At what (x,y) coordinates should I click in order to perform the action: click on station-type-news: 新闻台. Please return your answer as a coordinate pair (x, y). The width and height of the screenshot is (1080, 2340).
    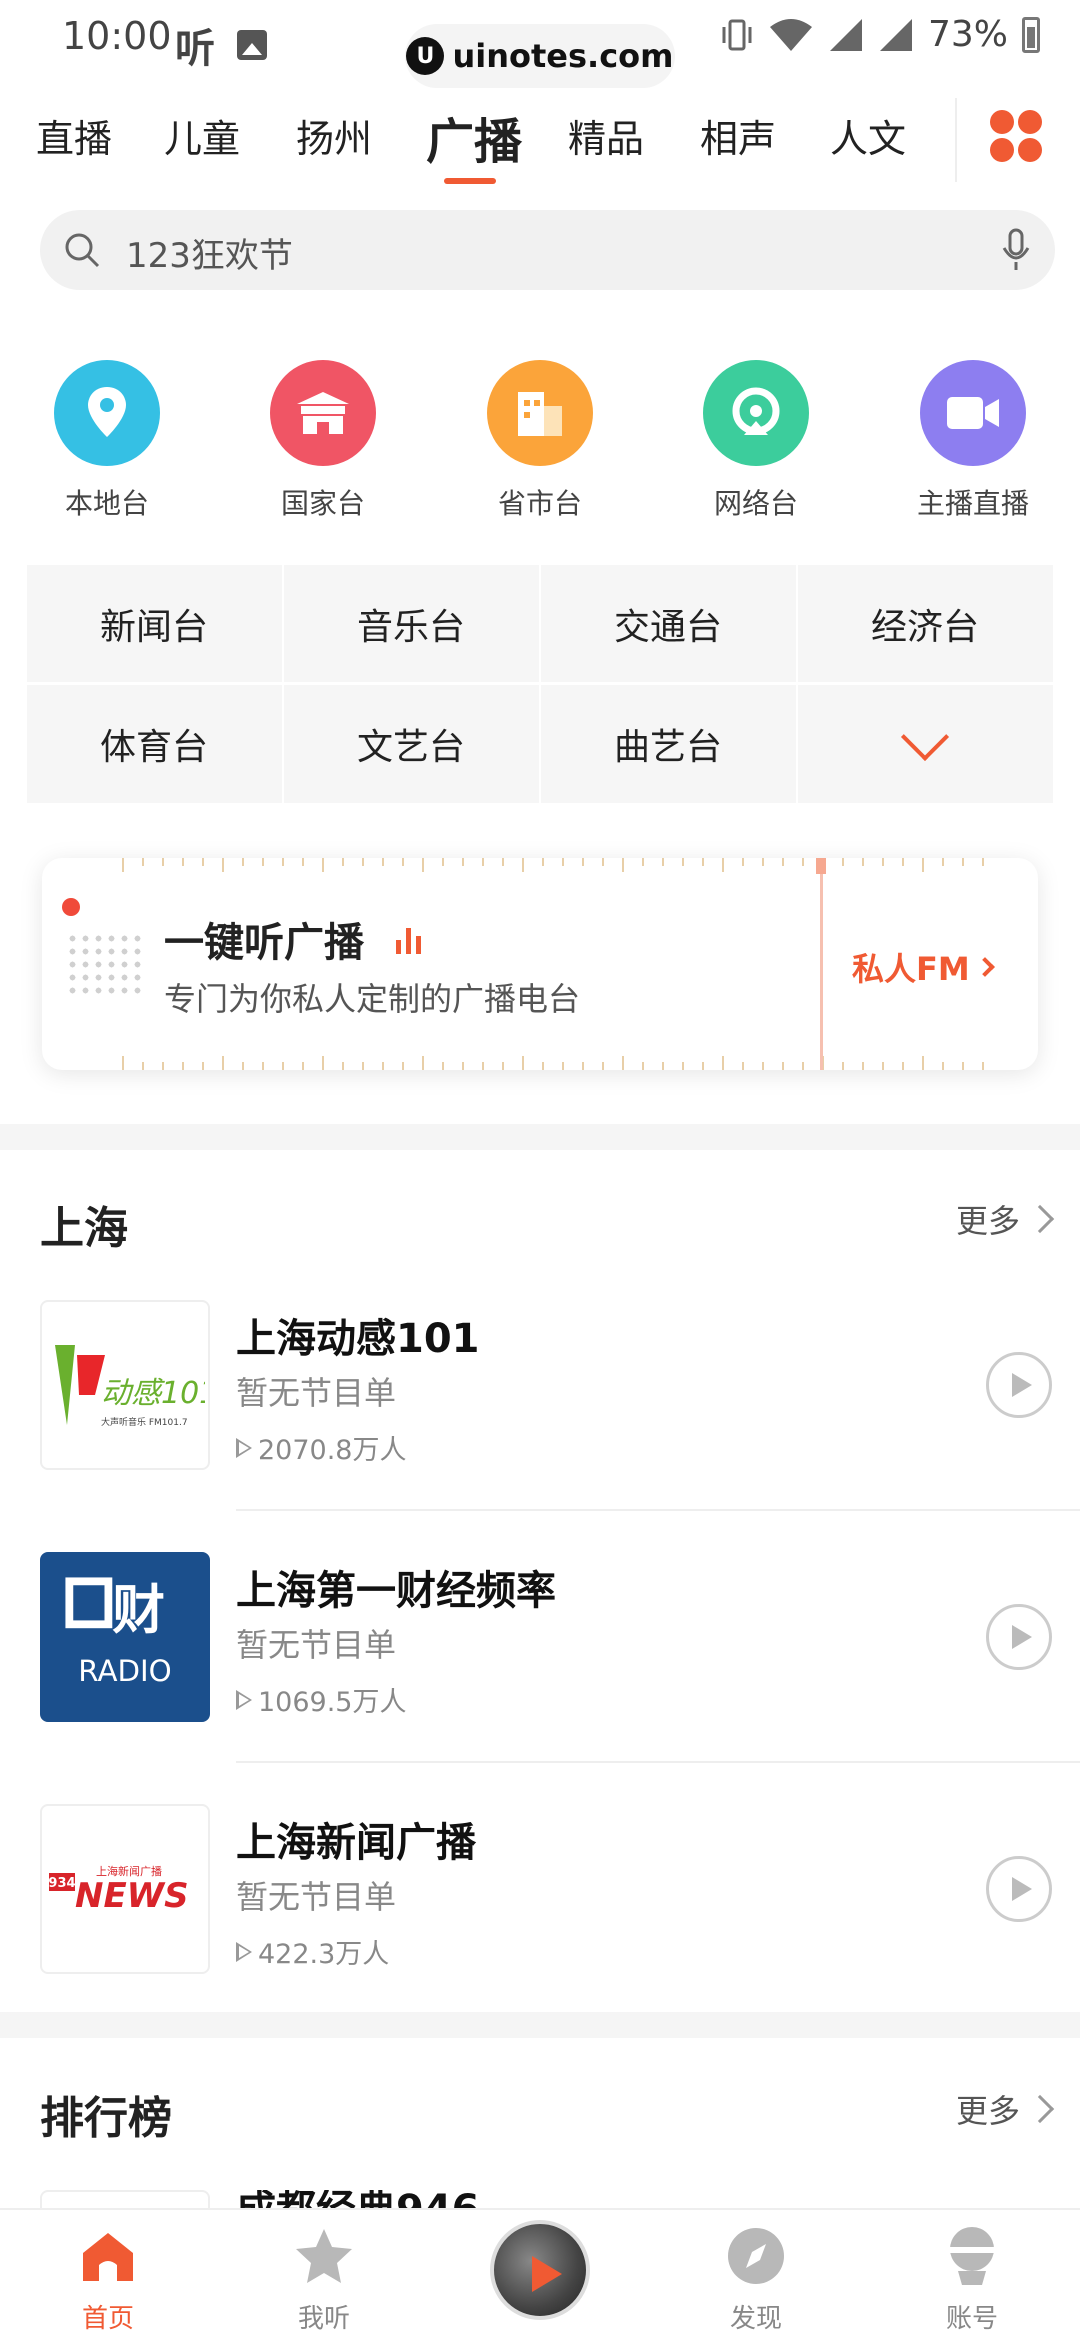
    Looking at the image, I should click on (154, 623).